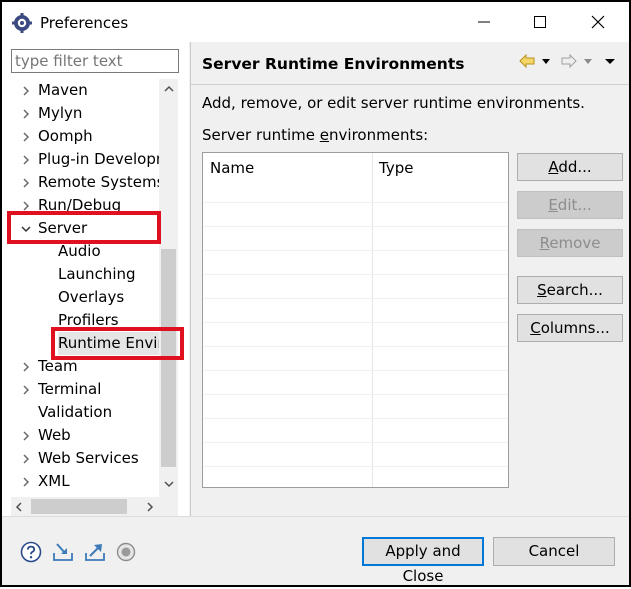 This screenshot has width=631, height=589. Describe the element at coordinates (527, 61) in the screenshot. I see `back-arrow-icon` at that location.